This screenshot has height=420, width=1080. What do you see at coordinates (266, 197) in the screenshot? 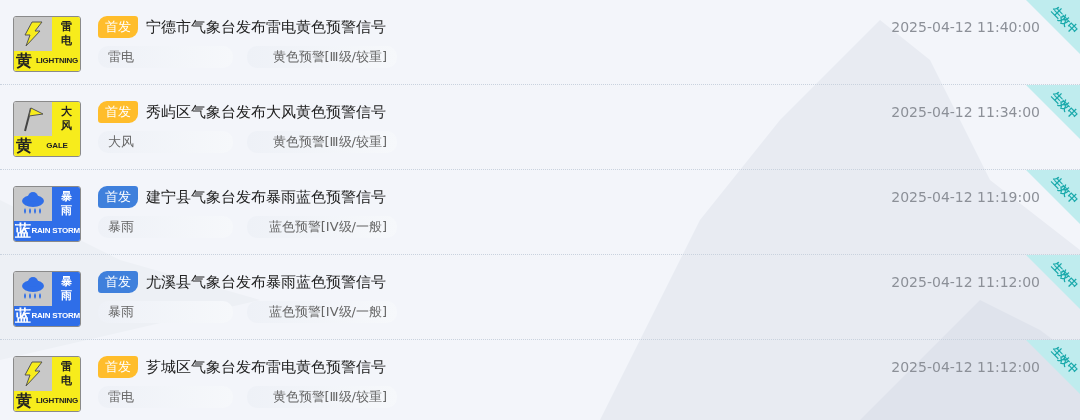
I see `warning-title: 建宁县气象台发布暴雨蓝色预警信号` at bounding box center [266, 197].